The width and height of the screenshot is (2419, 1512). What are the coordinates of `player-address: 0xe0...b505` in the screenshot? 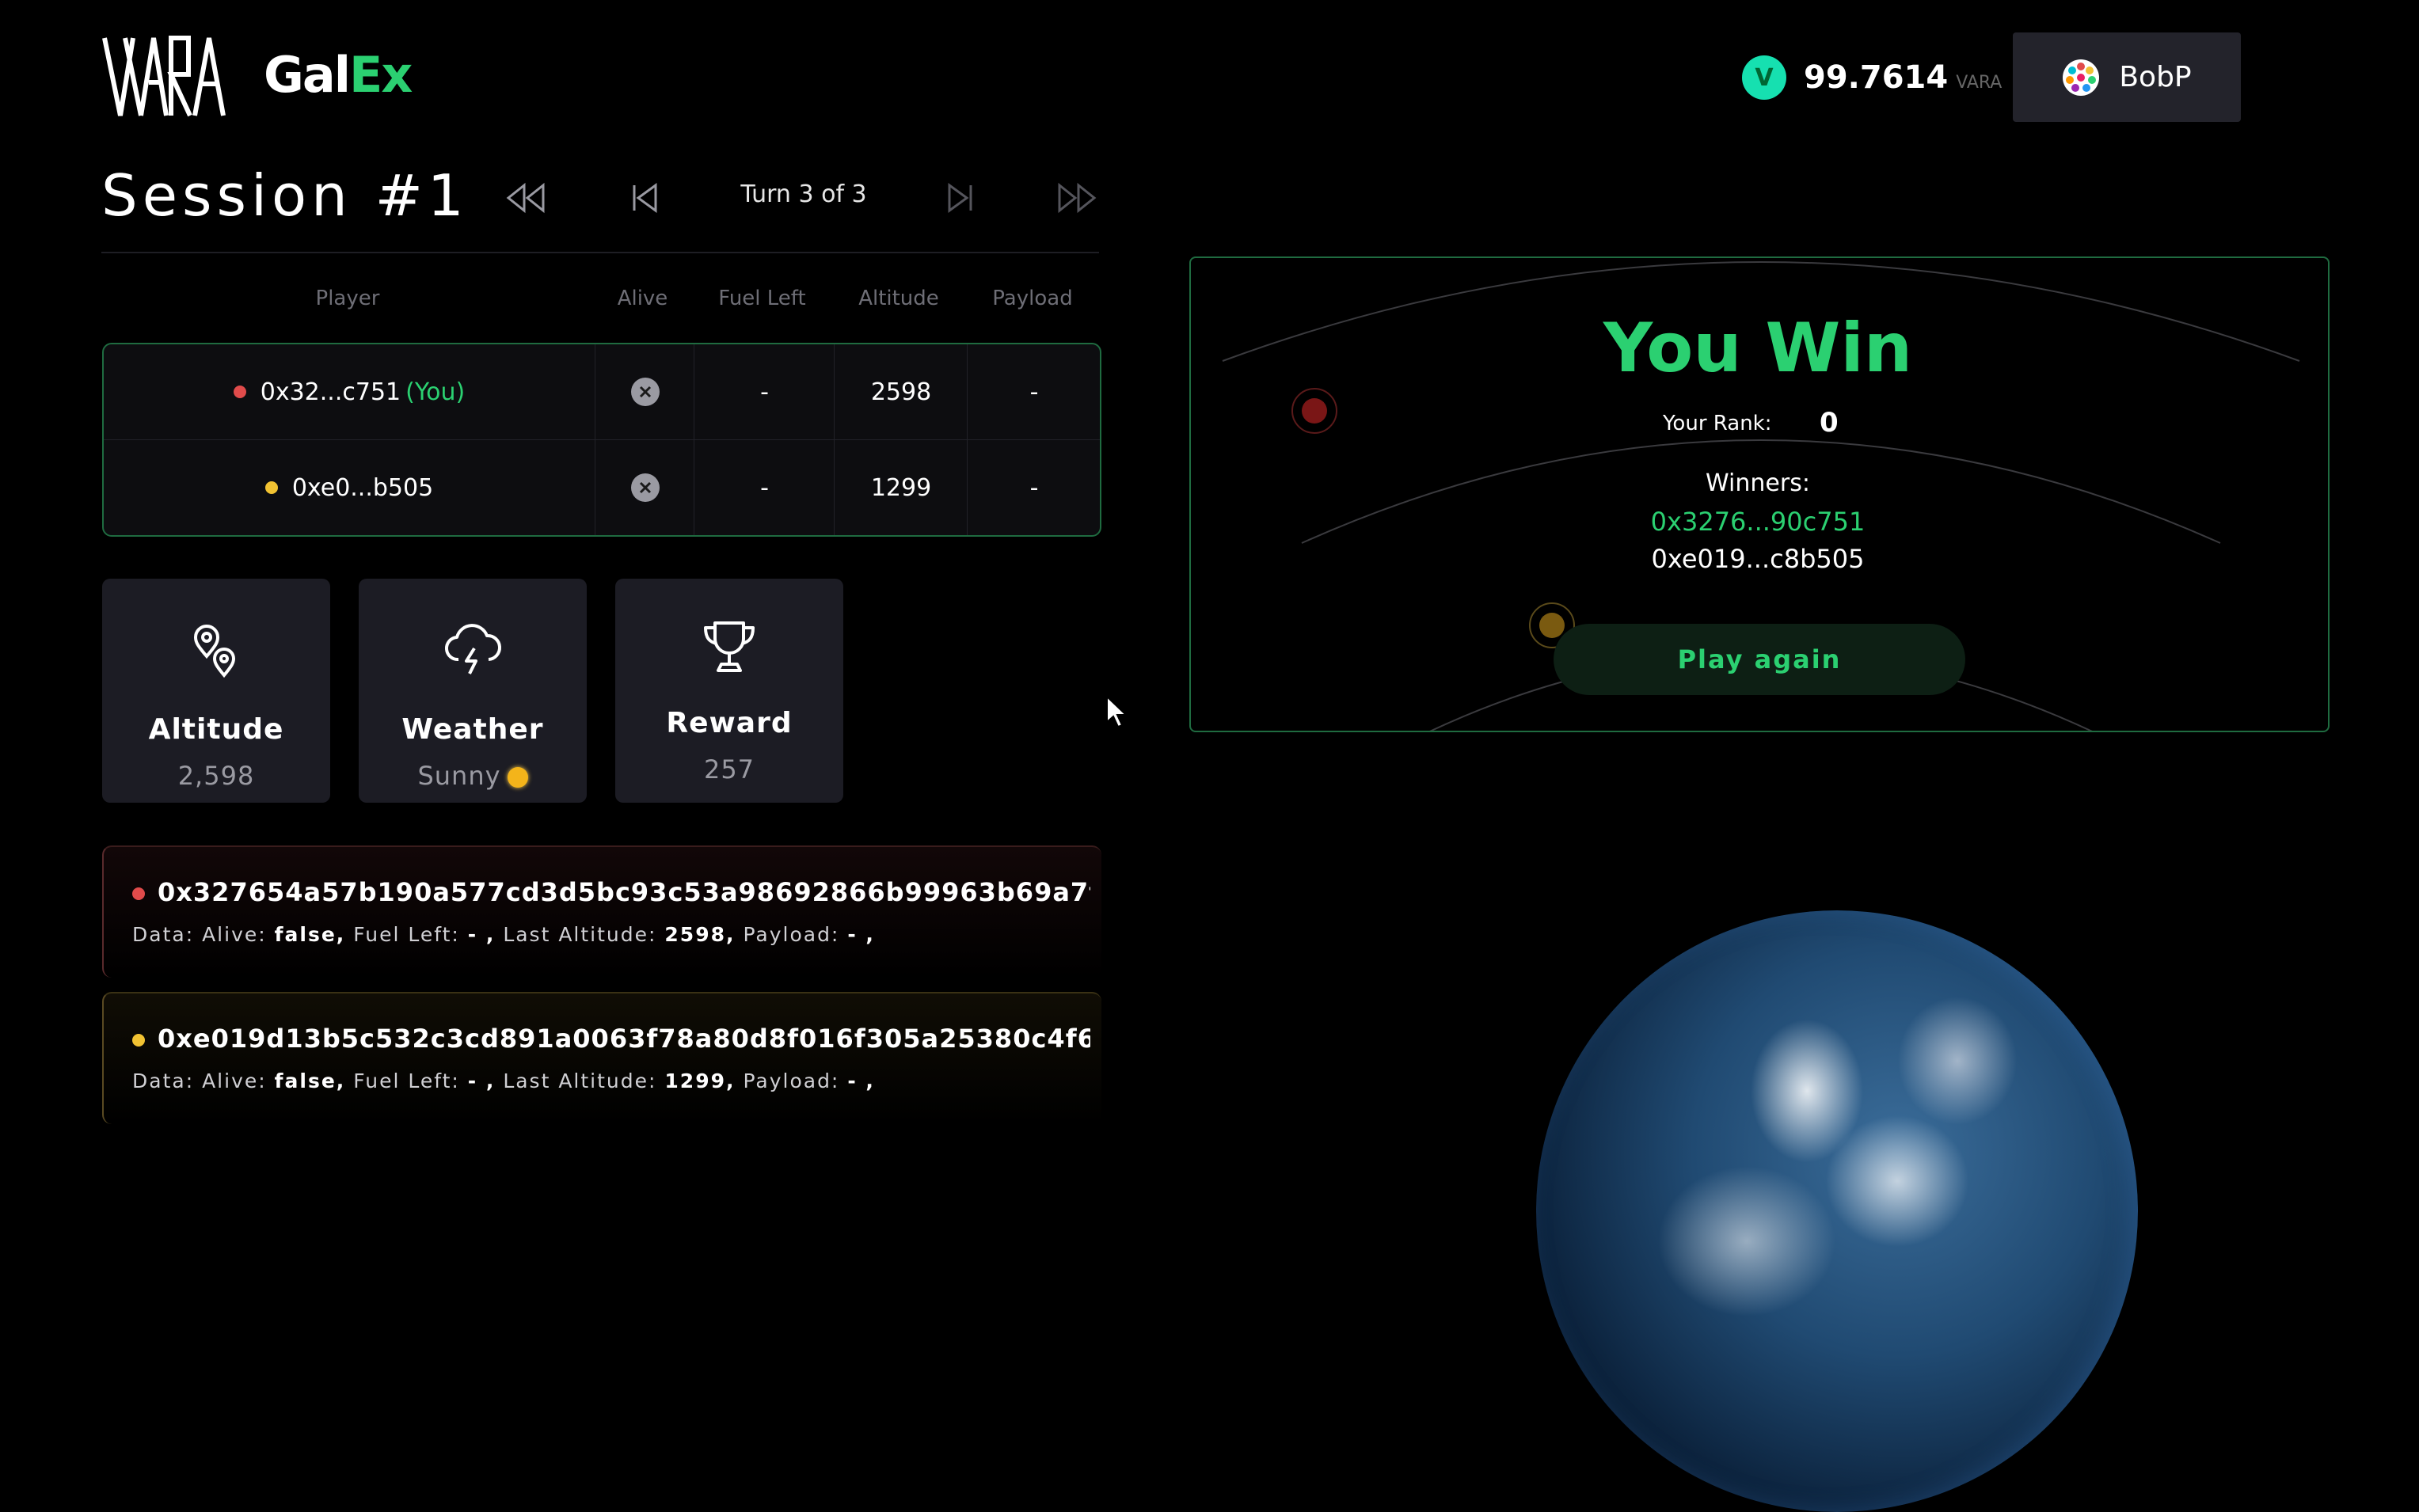 It's located at (362, 488).